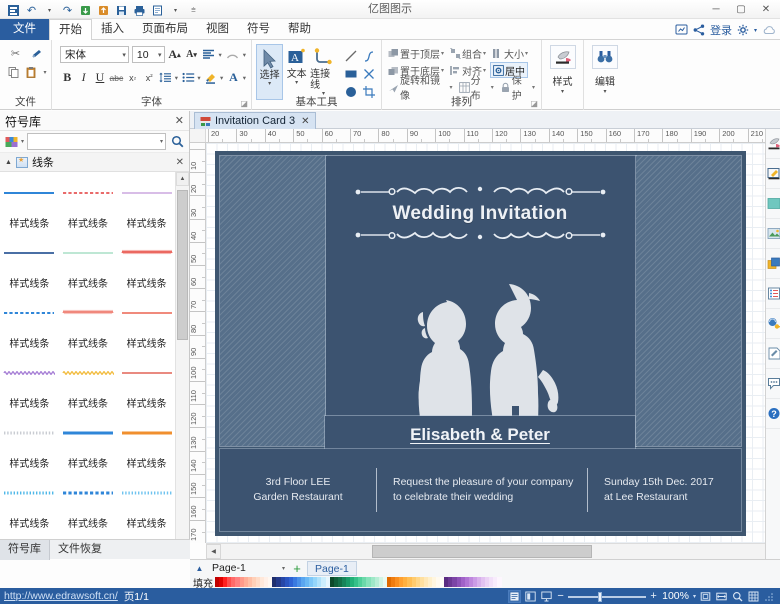 The image size is (780, 604). What do you see at coordinates (85, 10) in the screenshot?
I see `export-icon` at bounding box center [85, 10].